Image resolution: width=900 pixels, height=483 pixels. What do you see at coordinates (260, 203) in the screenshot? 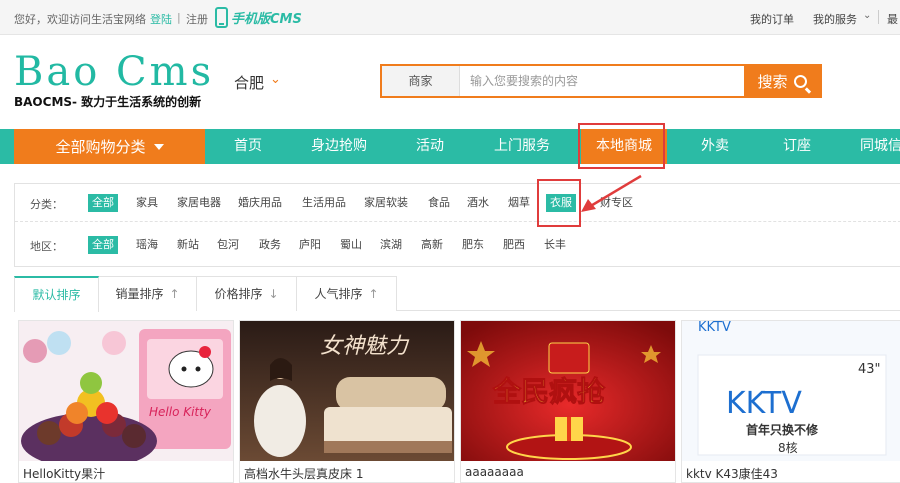
I see `category-chip: 婚庆用品` at bounding box center [260, 203].